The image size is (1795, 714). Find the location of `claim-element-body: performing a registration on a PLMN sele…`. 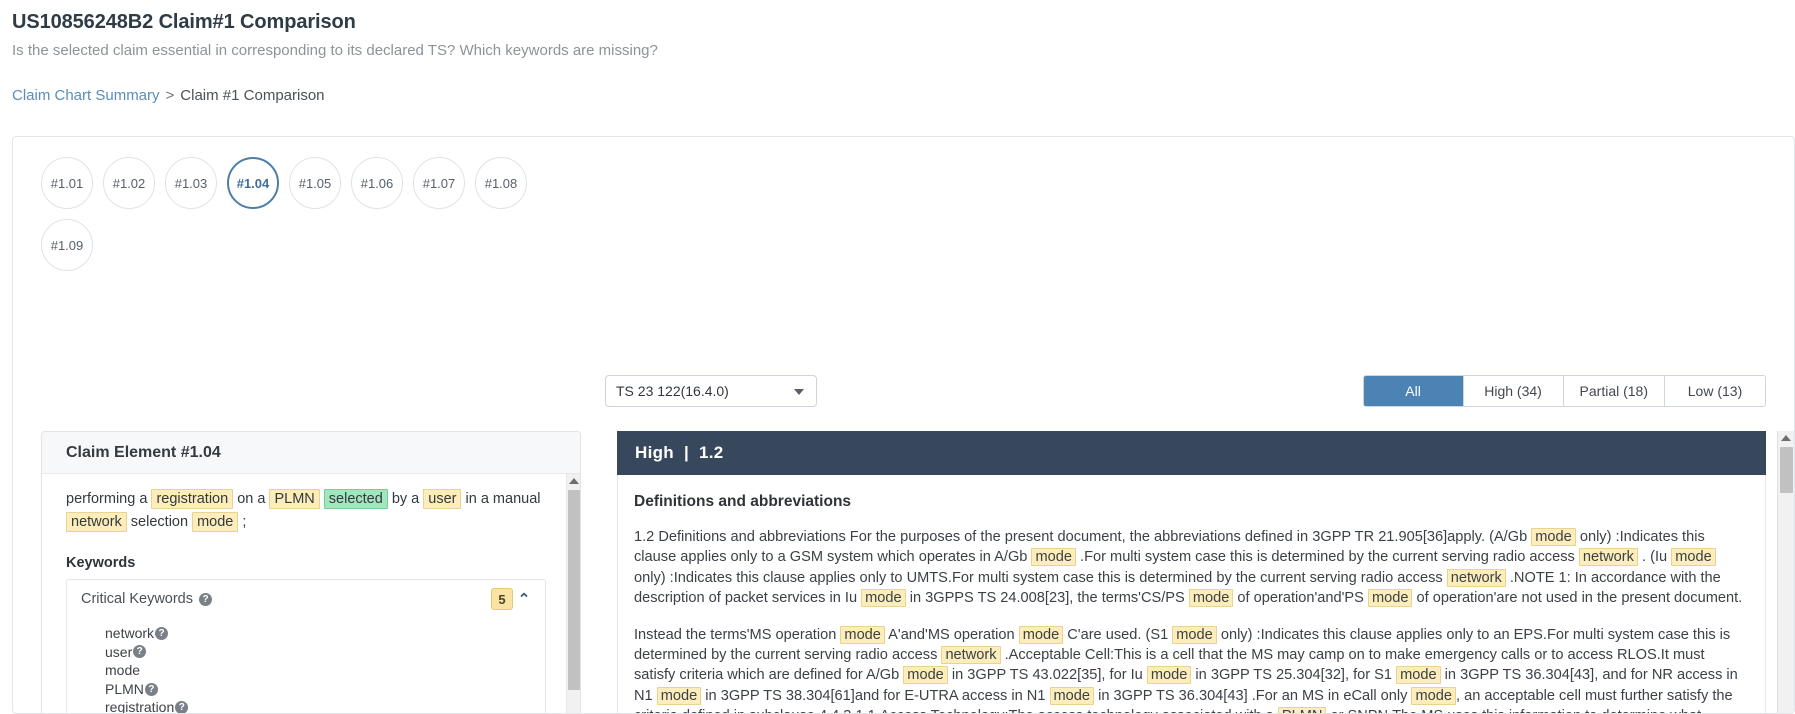

claim-element-body: performing a registration on a PLMN sele… is located at coordinates (311, 594).